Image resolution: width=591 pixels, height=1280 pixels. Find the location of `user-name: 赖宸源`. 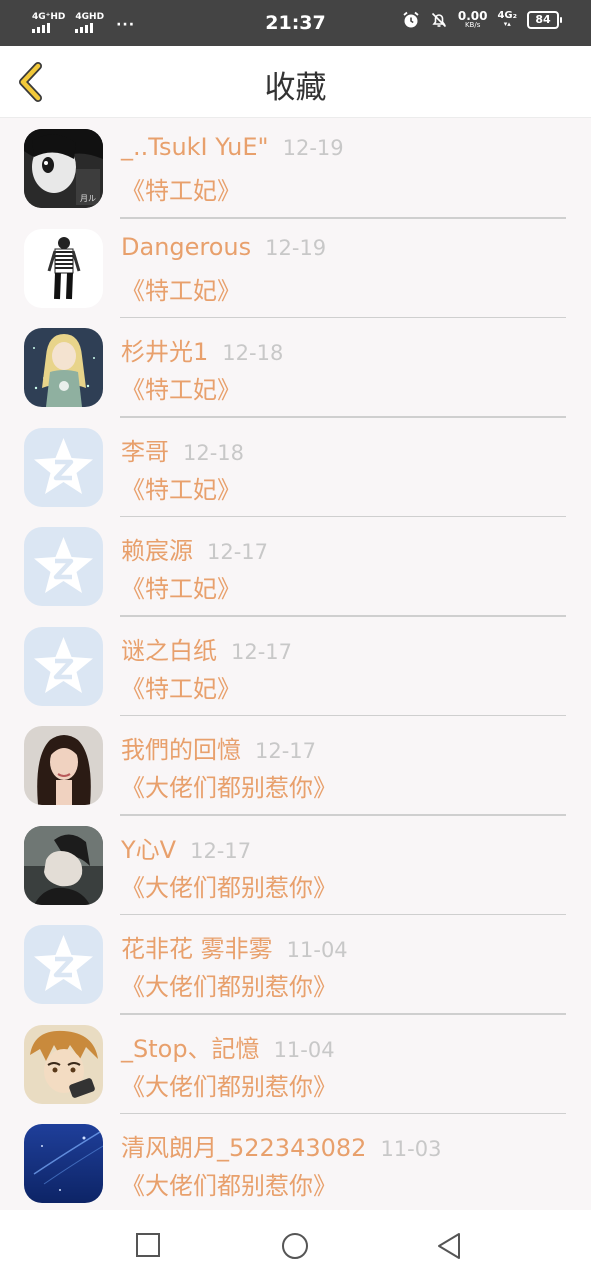

user-name: 赖宸源 is located at coordinates (157, 551).